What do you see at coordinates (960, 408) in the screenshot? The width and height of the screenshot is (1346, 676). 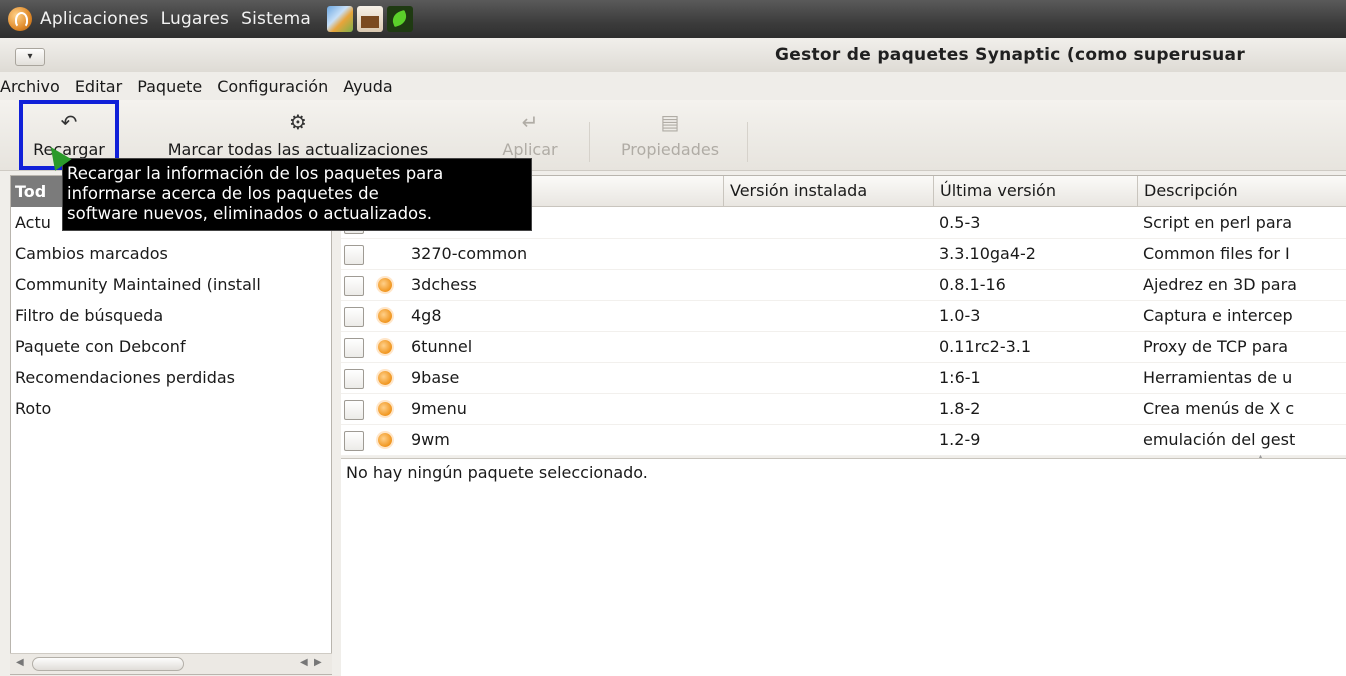 I see `cell-latest: 1.8-2` at bounding box center [960, 408].